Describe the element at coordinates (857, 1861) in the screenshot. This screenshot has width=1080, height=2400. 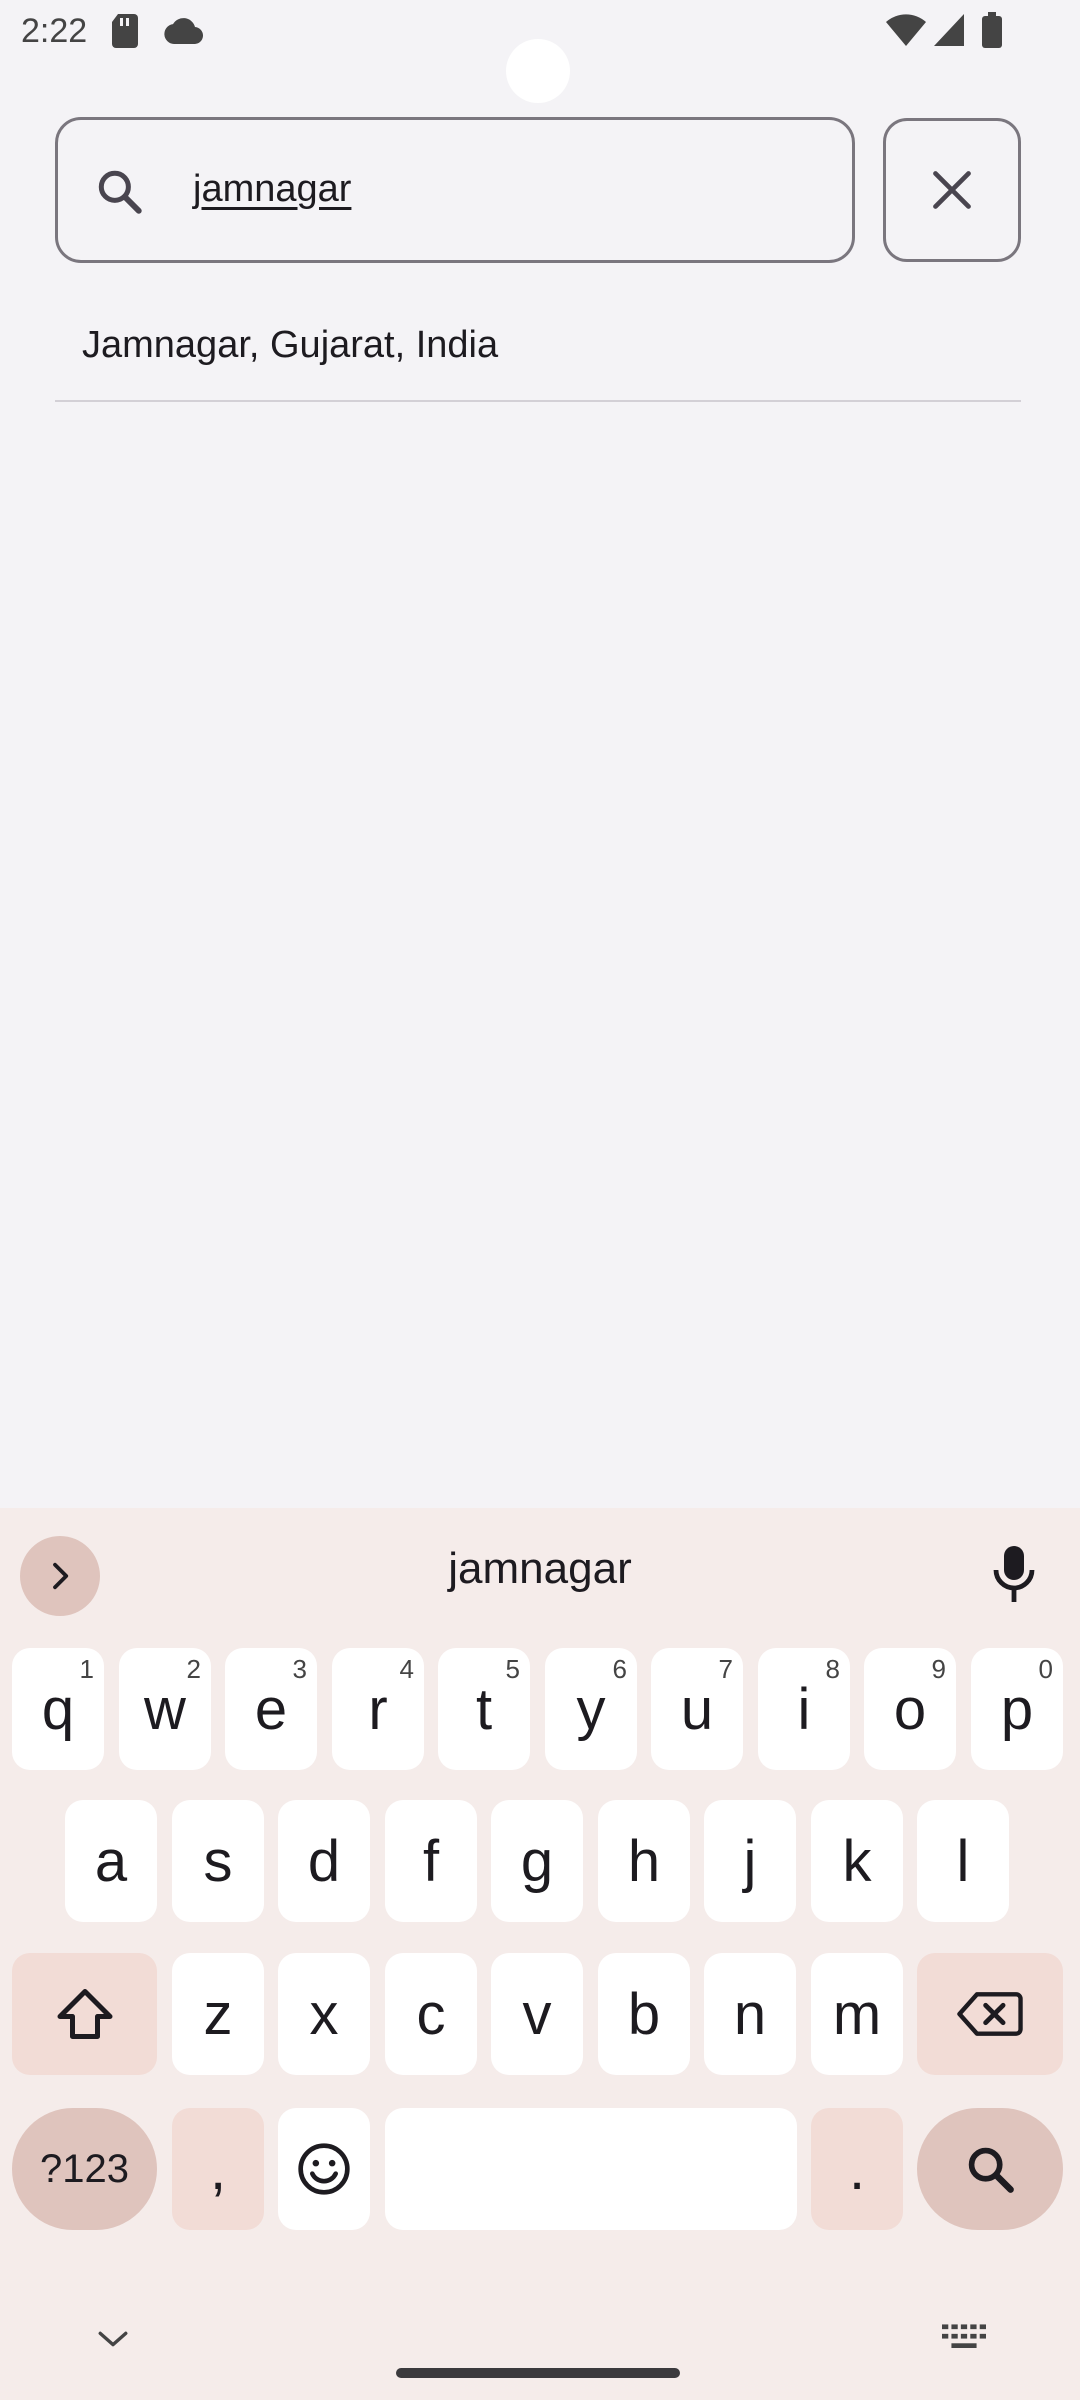
I see `key-k: k` at that location.